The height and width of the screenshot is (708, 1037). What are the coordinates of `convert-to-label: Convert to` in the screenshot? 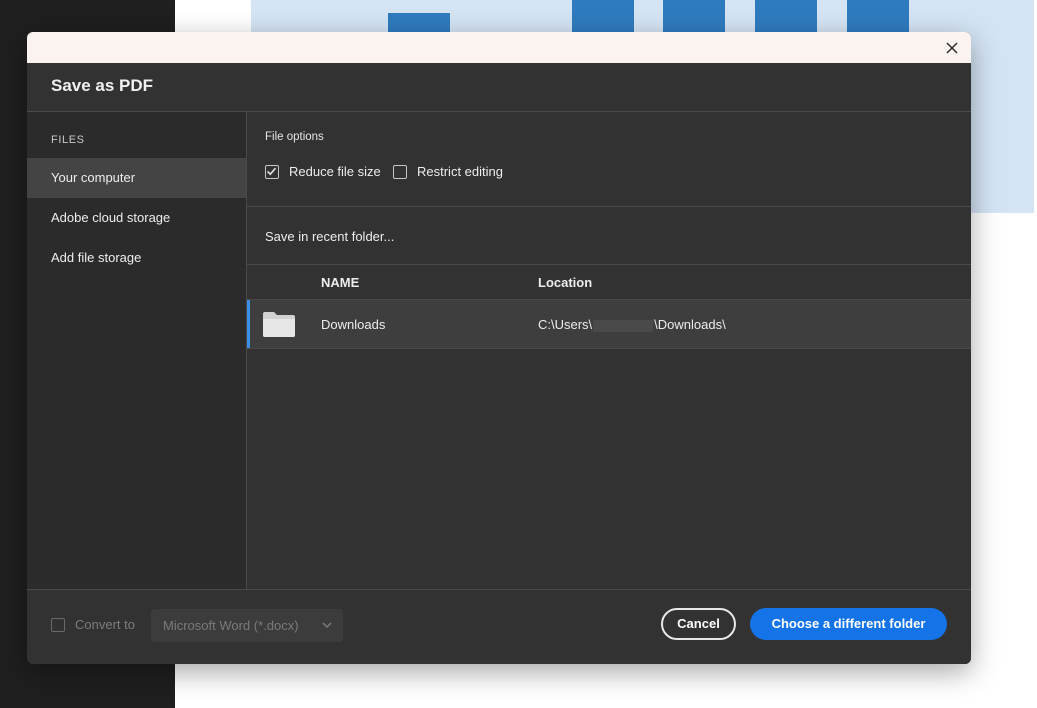 It's located at (105, 624).